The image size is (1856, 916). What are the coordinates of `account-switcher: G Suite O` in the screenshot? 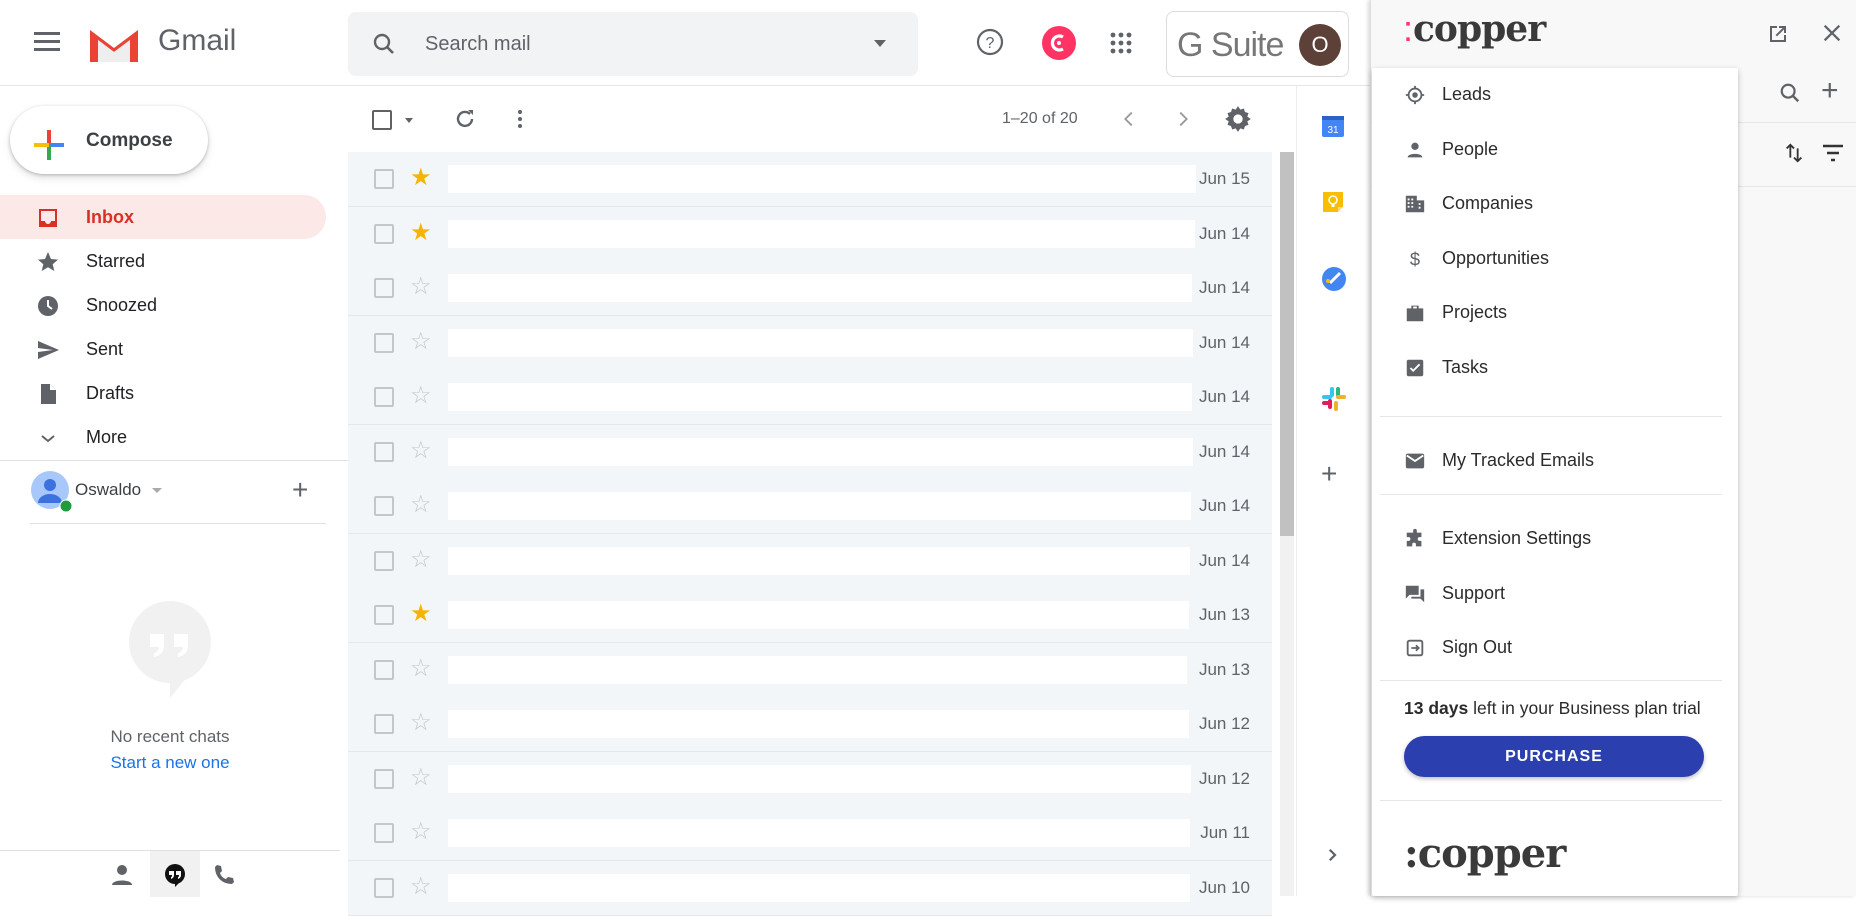 It's located at (1257, 44).